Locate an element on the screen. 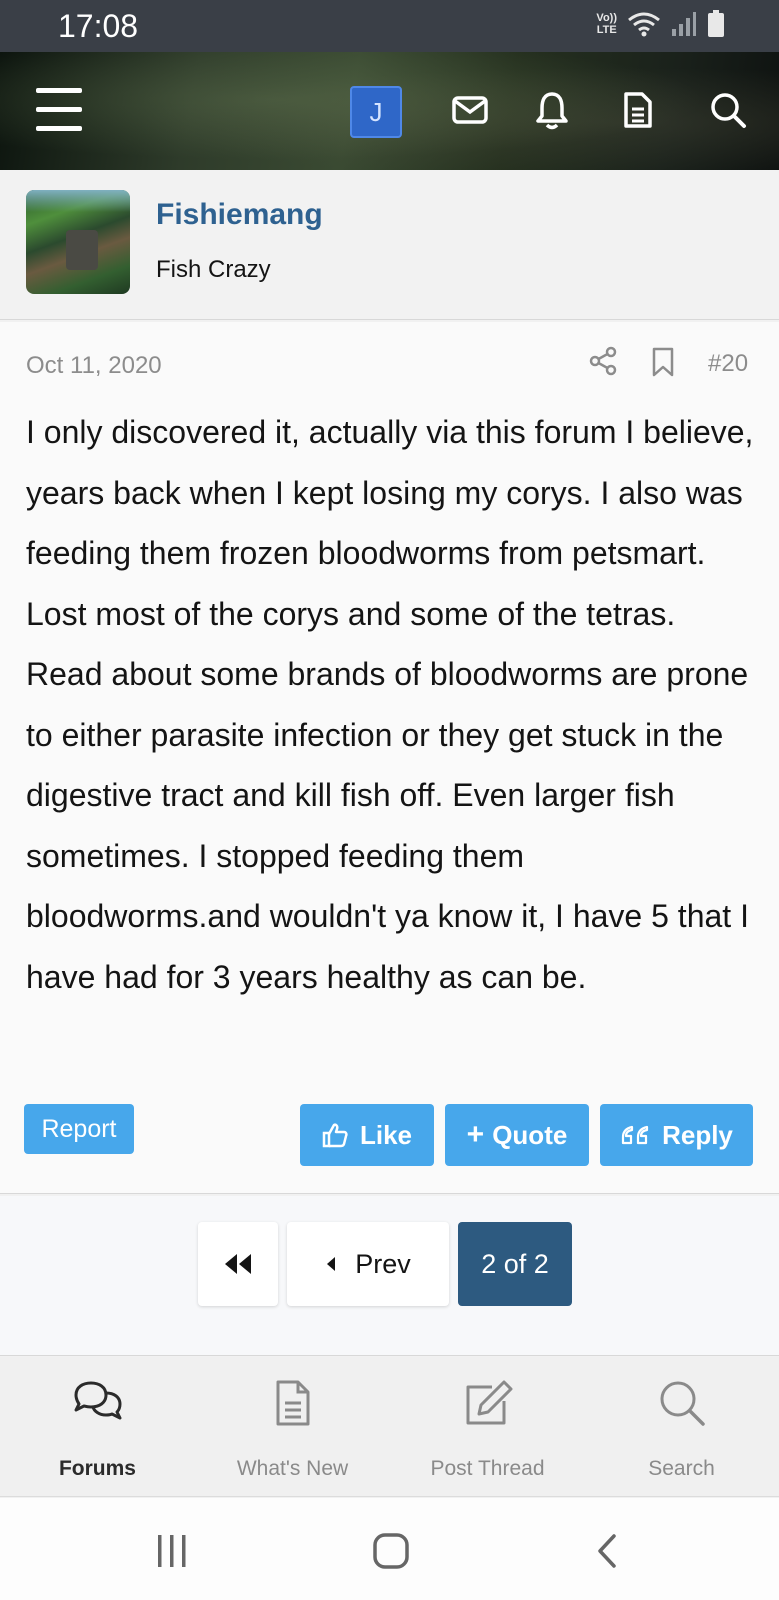  username: Fishiemang is located at coordinates (239, 215).